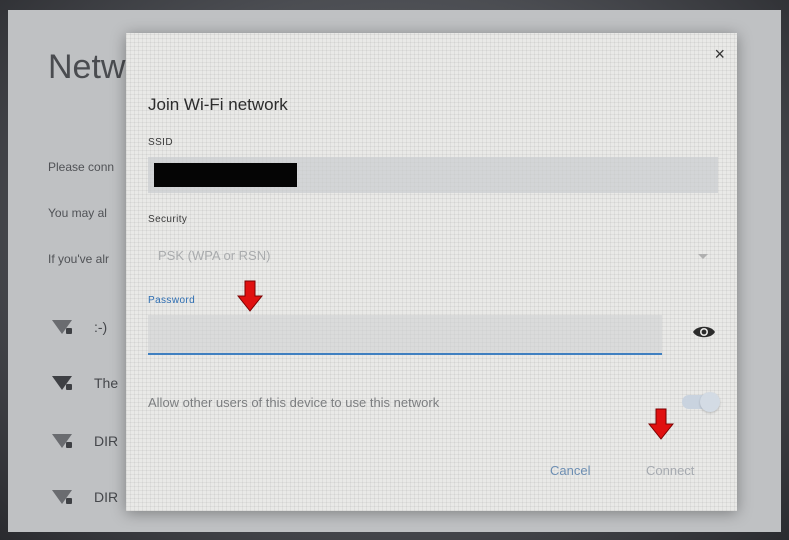 This screenshot has width=789, height=540. What do you see at coordinates (433, 175) in the screenshot?
I see `ssid-input` at bounding box center [433, 175].